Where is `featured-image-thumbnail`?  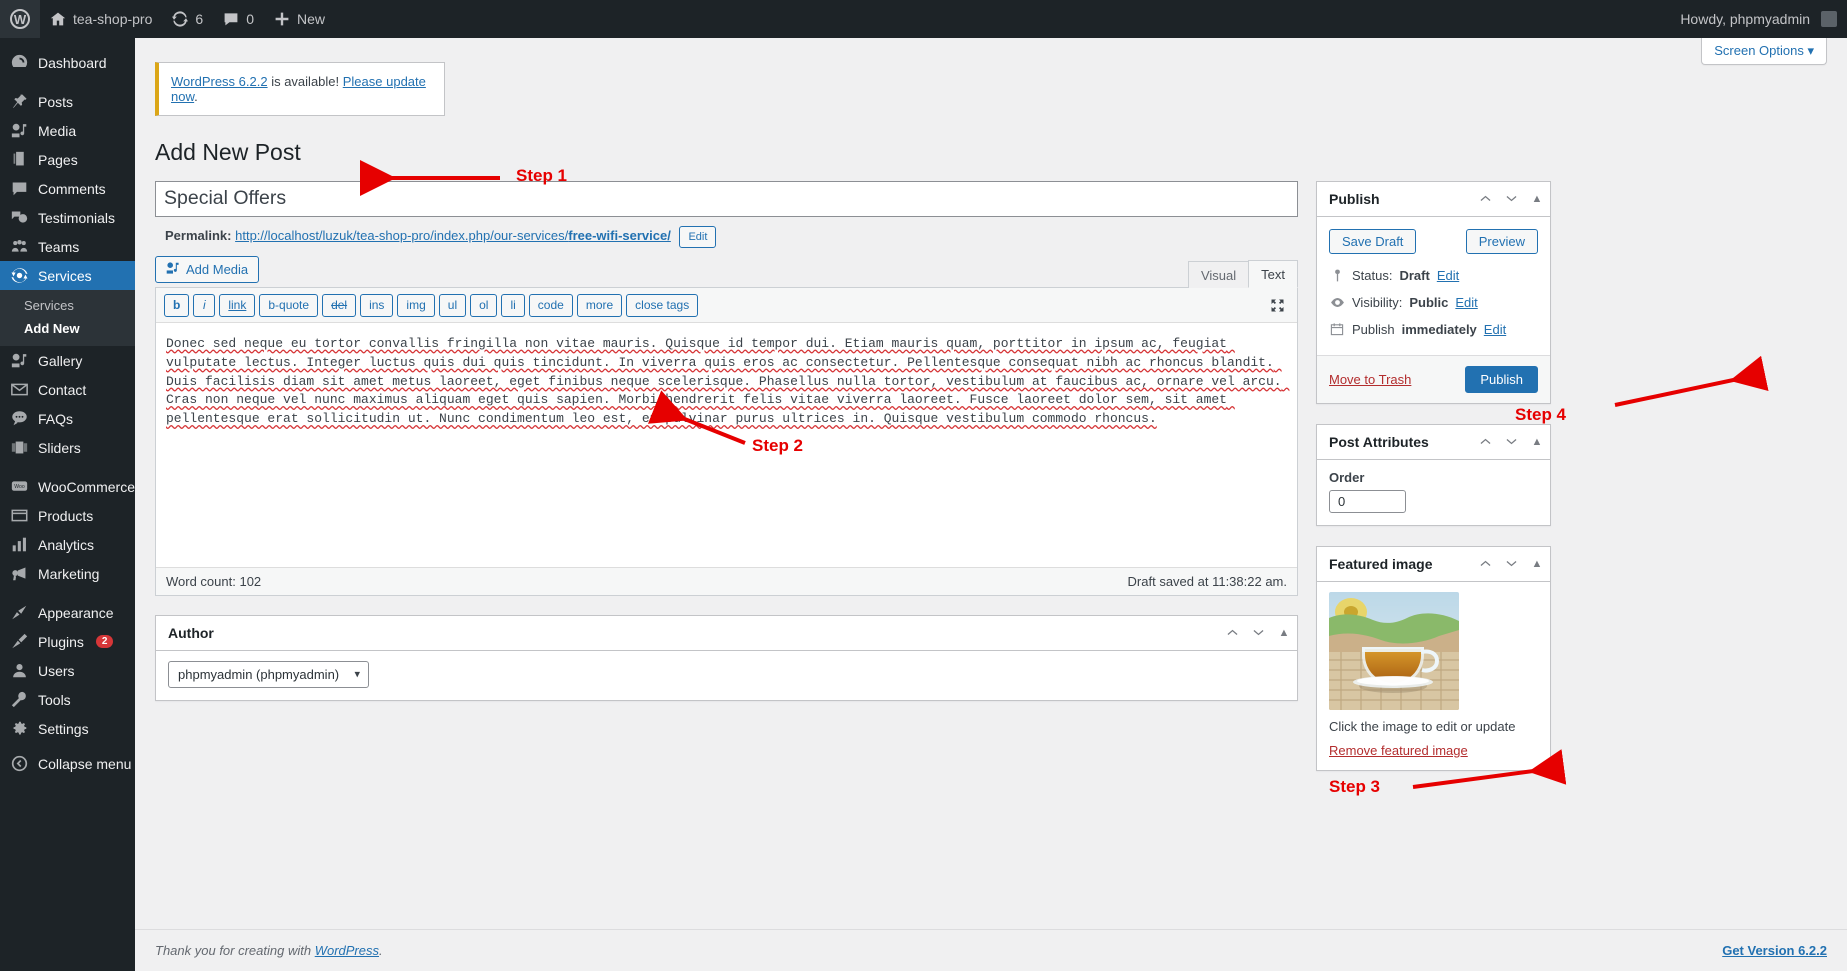
featured-image-thumbnail is located at coordinates (1394, 650).